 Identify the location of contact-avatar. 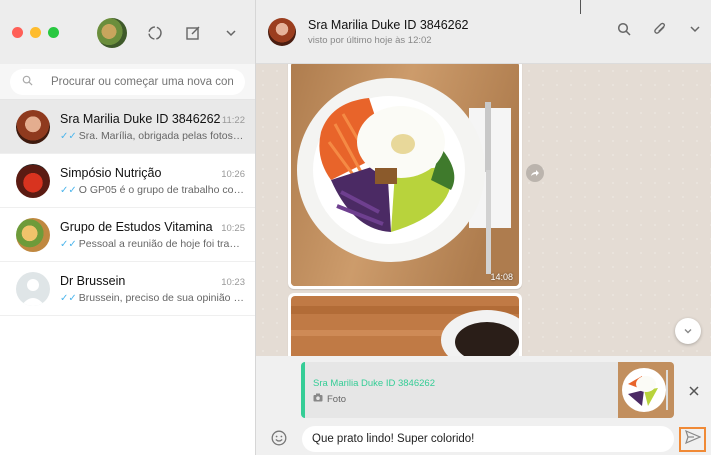
(282, 31).